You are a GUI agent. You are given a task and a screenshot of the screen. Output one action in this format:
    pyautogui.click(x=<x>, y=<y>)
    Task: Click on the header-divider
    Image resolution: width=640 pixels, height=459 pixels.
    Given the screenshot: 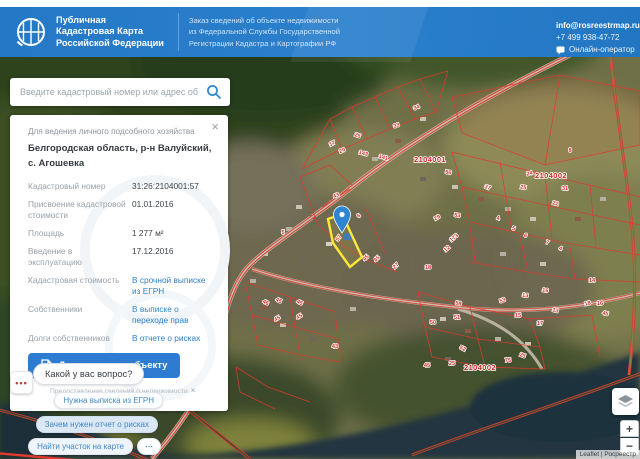 What is the action you would take?
    pyautogui.click(x=178, y=32)
    